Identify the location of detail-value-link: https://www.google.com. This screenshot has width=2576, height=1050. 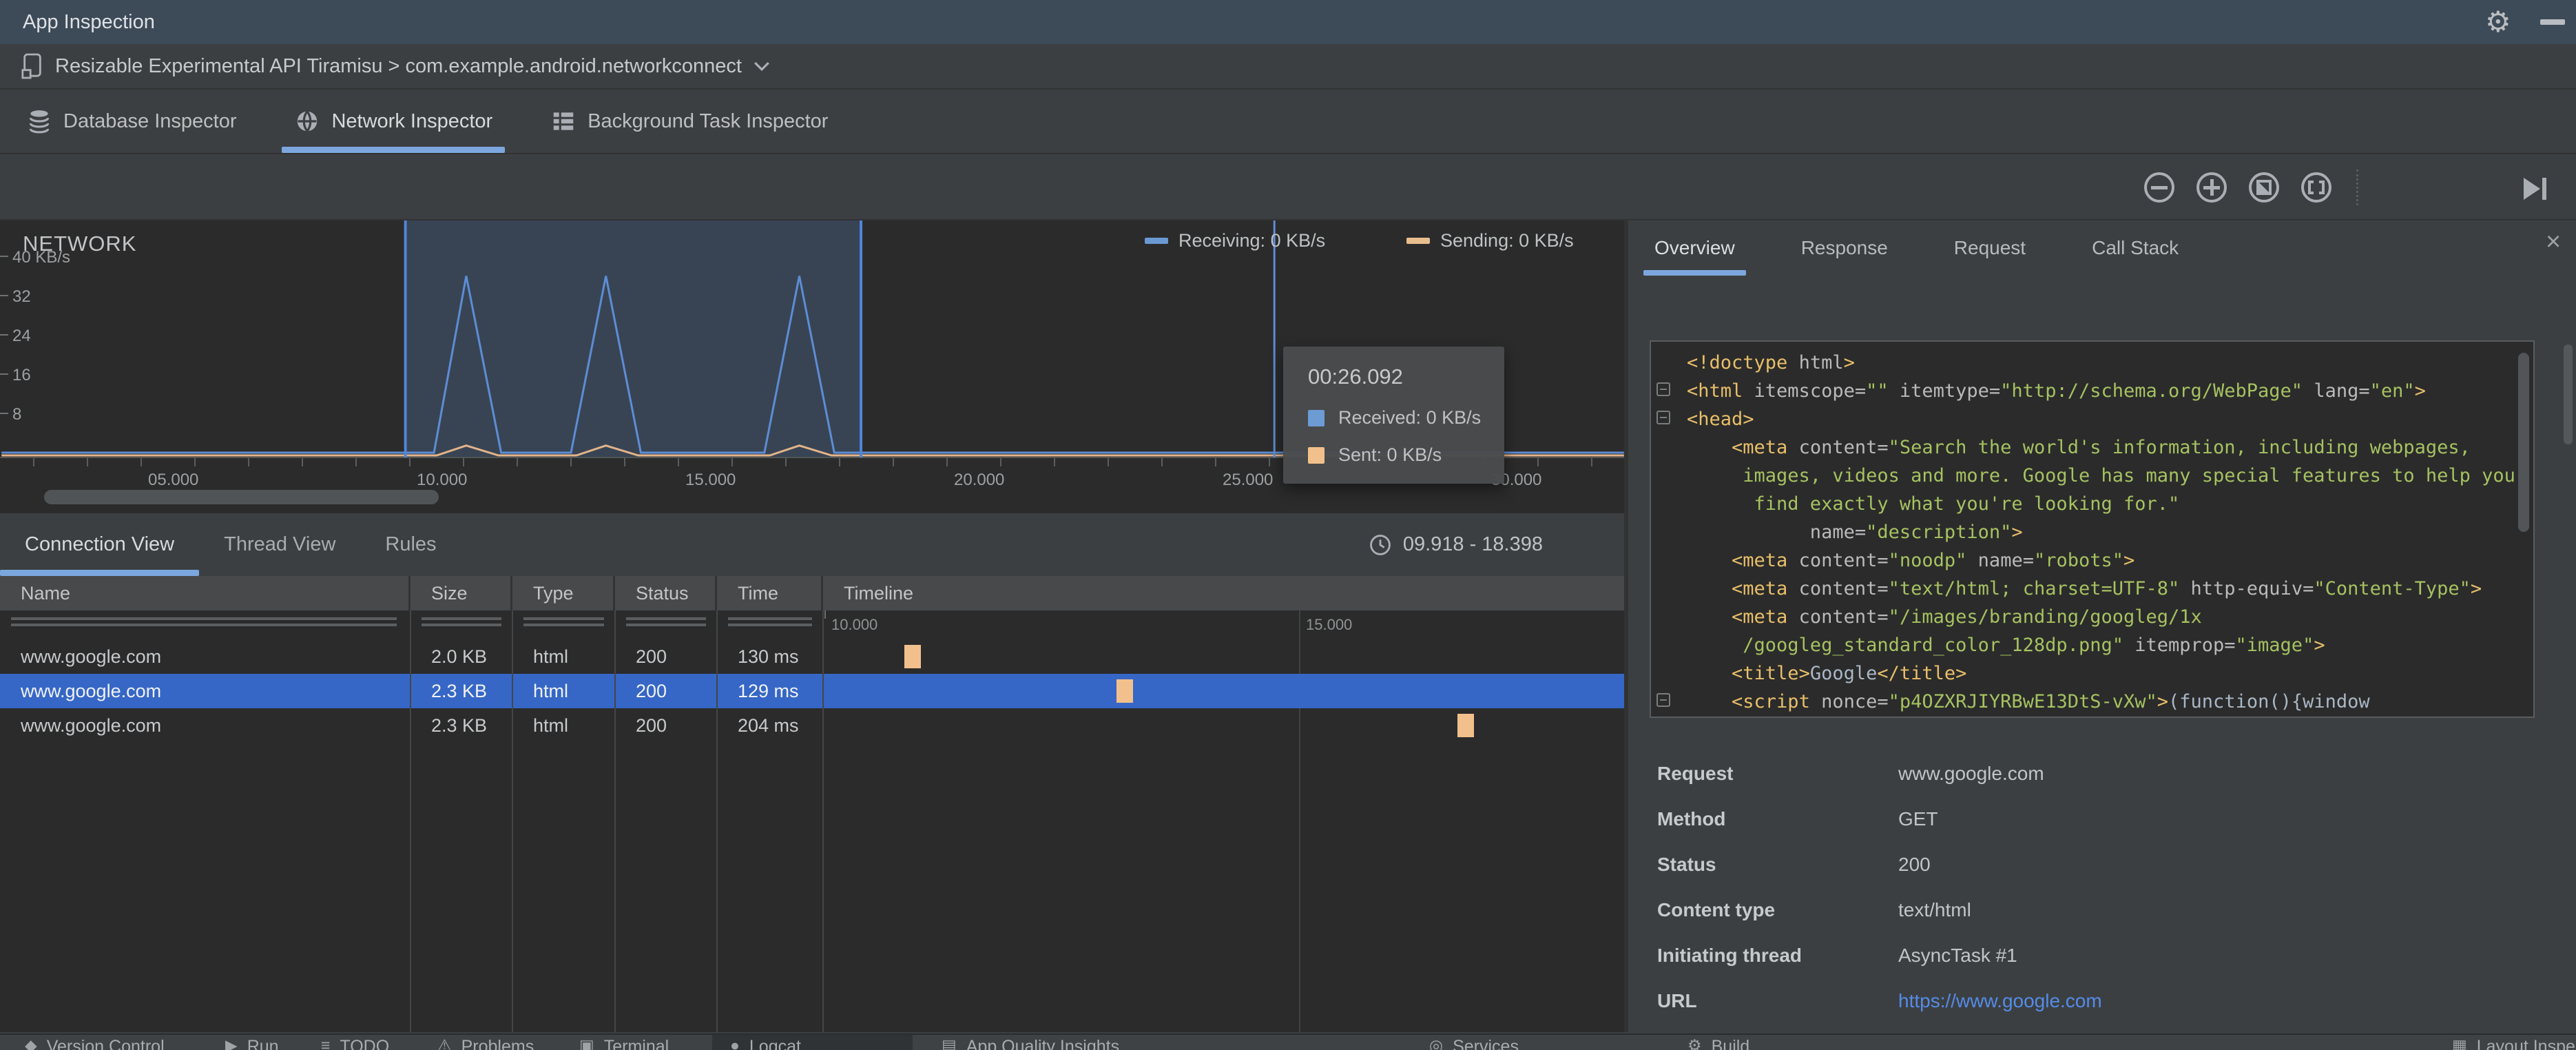
(2000, 1001).